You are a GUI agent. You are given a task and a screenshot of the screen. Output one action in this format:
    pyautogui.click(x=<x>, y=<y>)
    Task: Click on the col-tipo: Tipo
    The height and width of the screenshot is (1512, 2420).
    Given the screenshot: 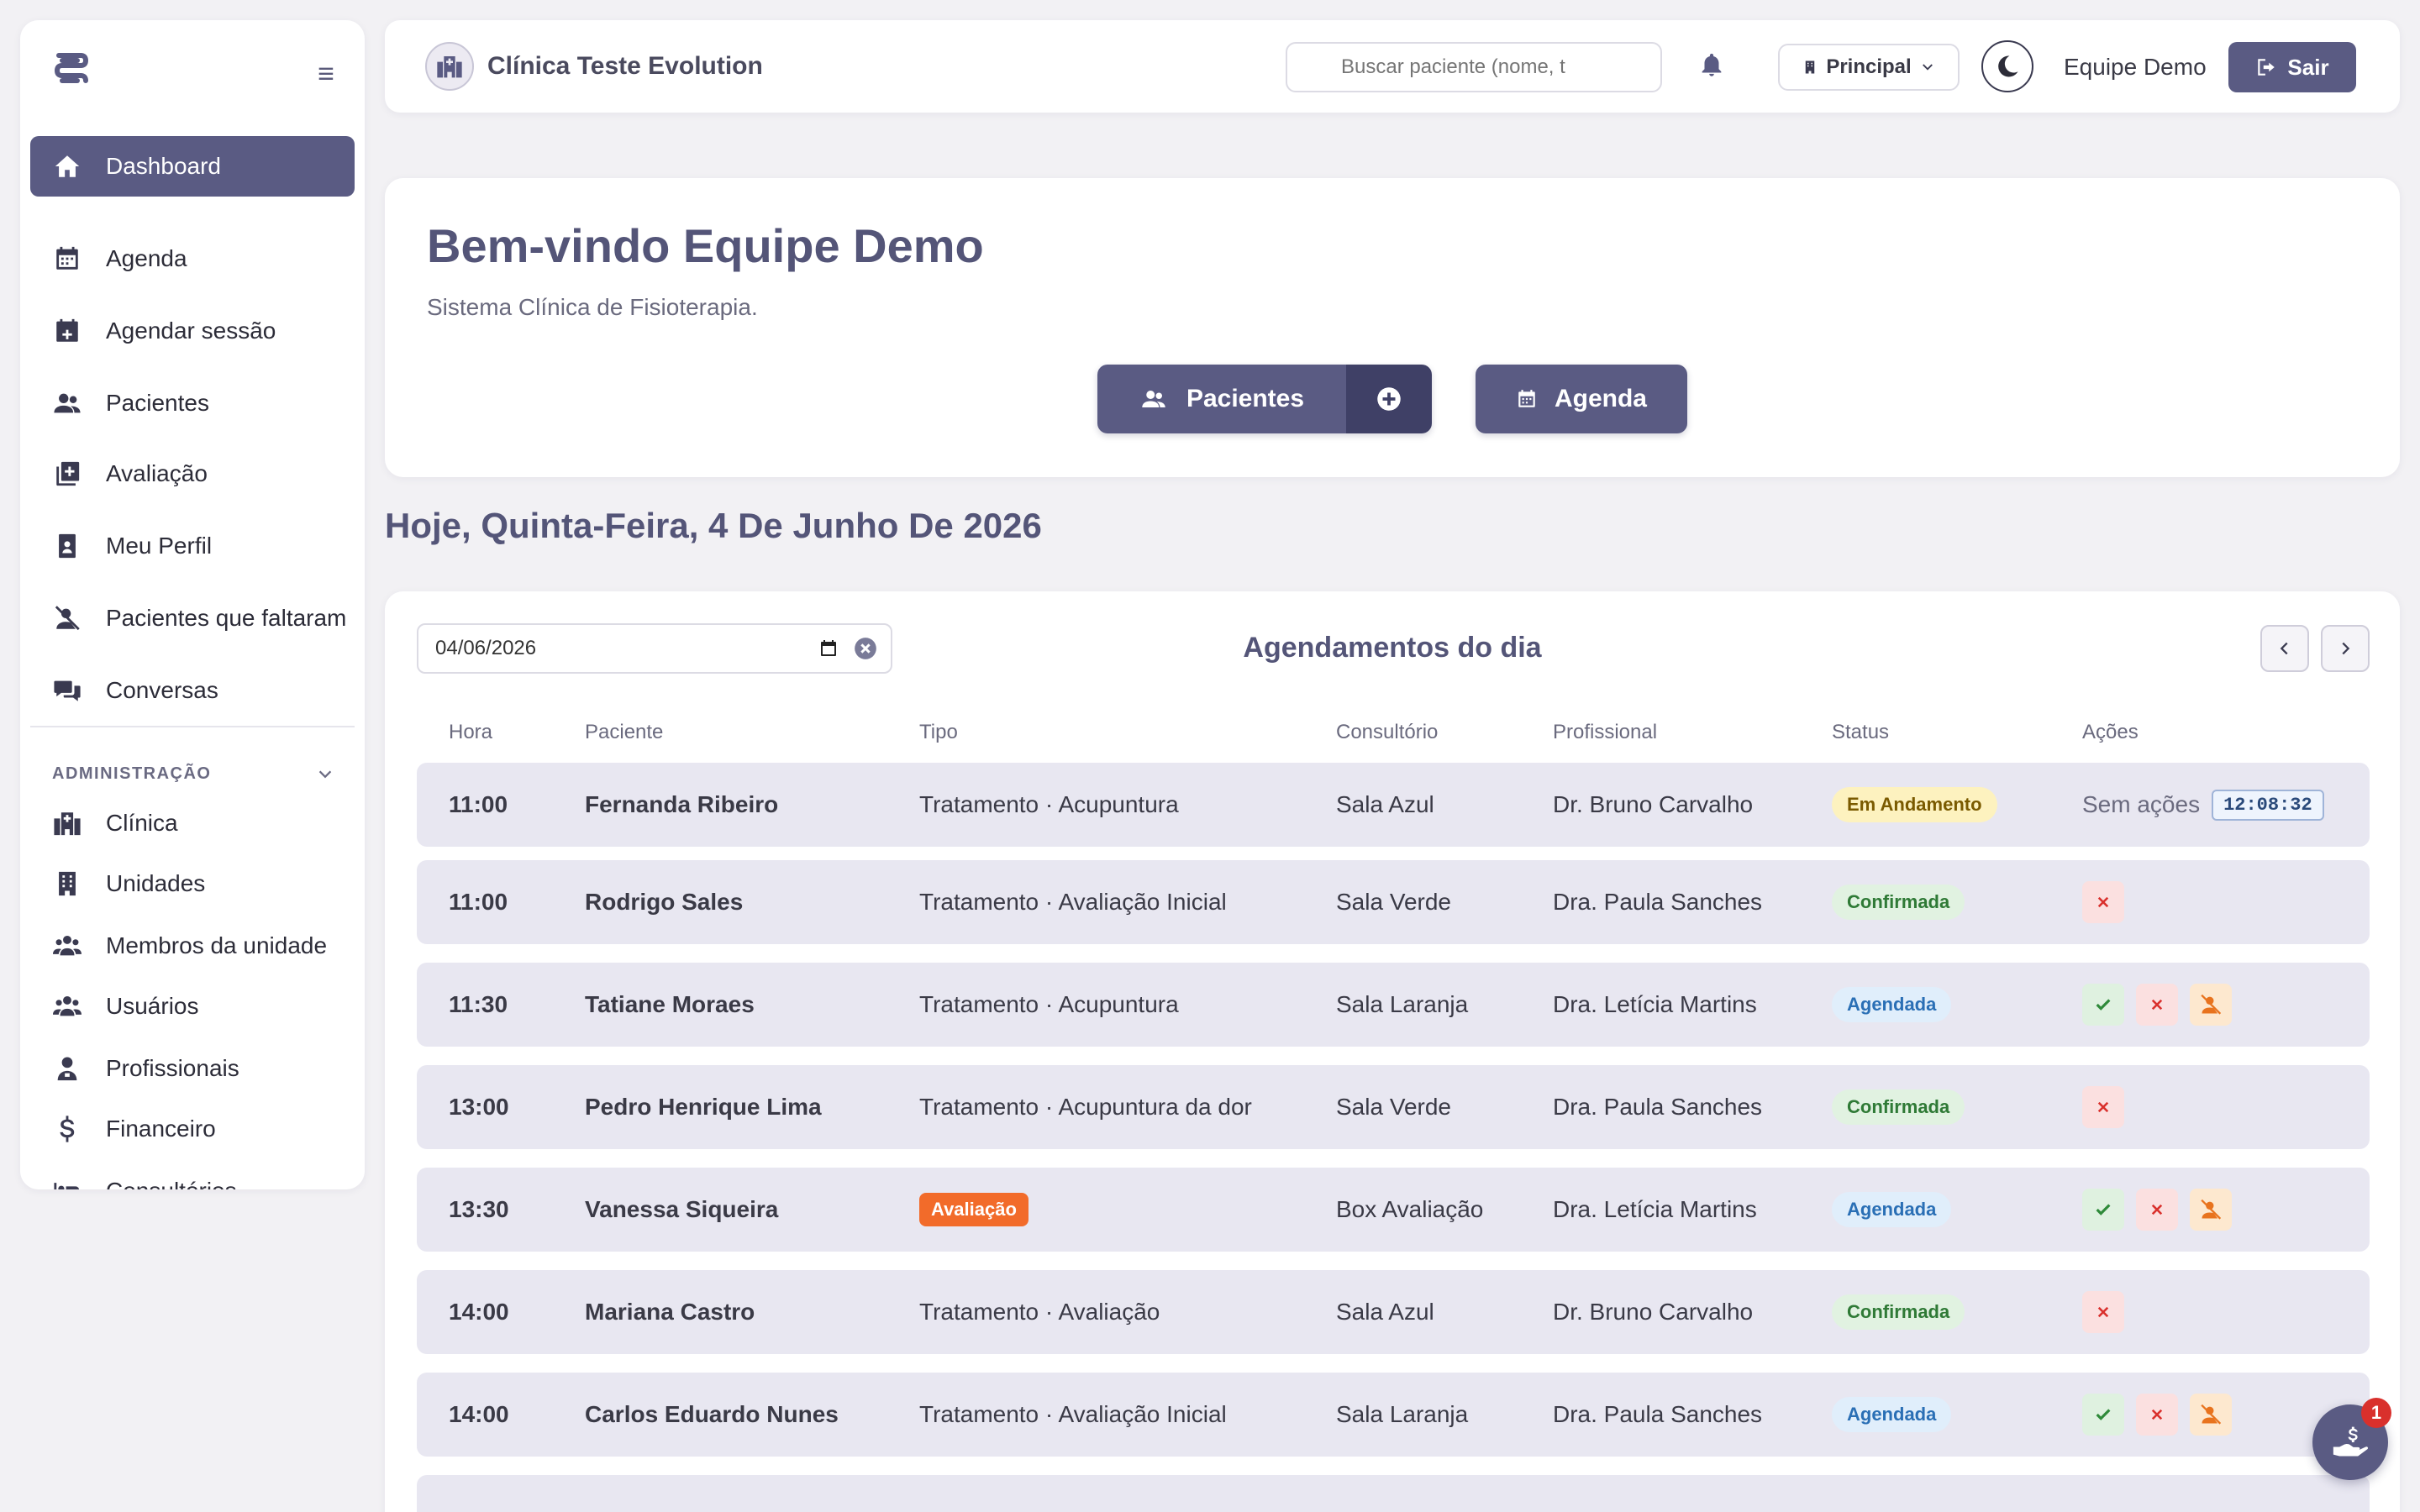 What is the action you would take?
    pyautogui.click(x=938, y=732)
    